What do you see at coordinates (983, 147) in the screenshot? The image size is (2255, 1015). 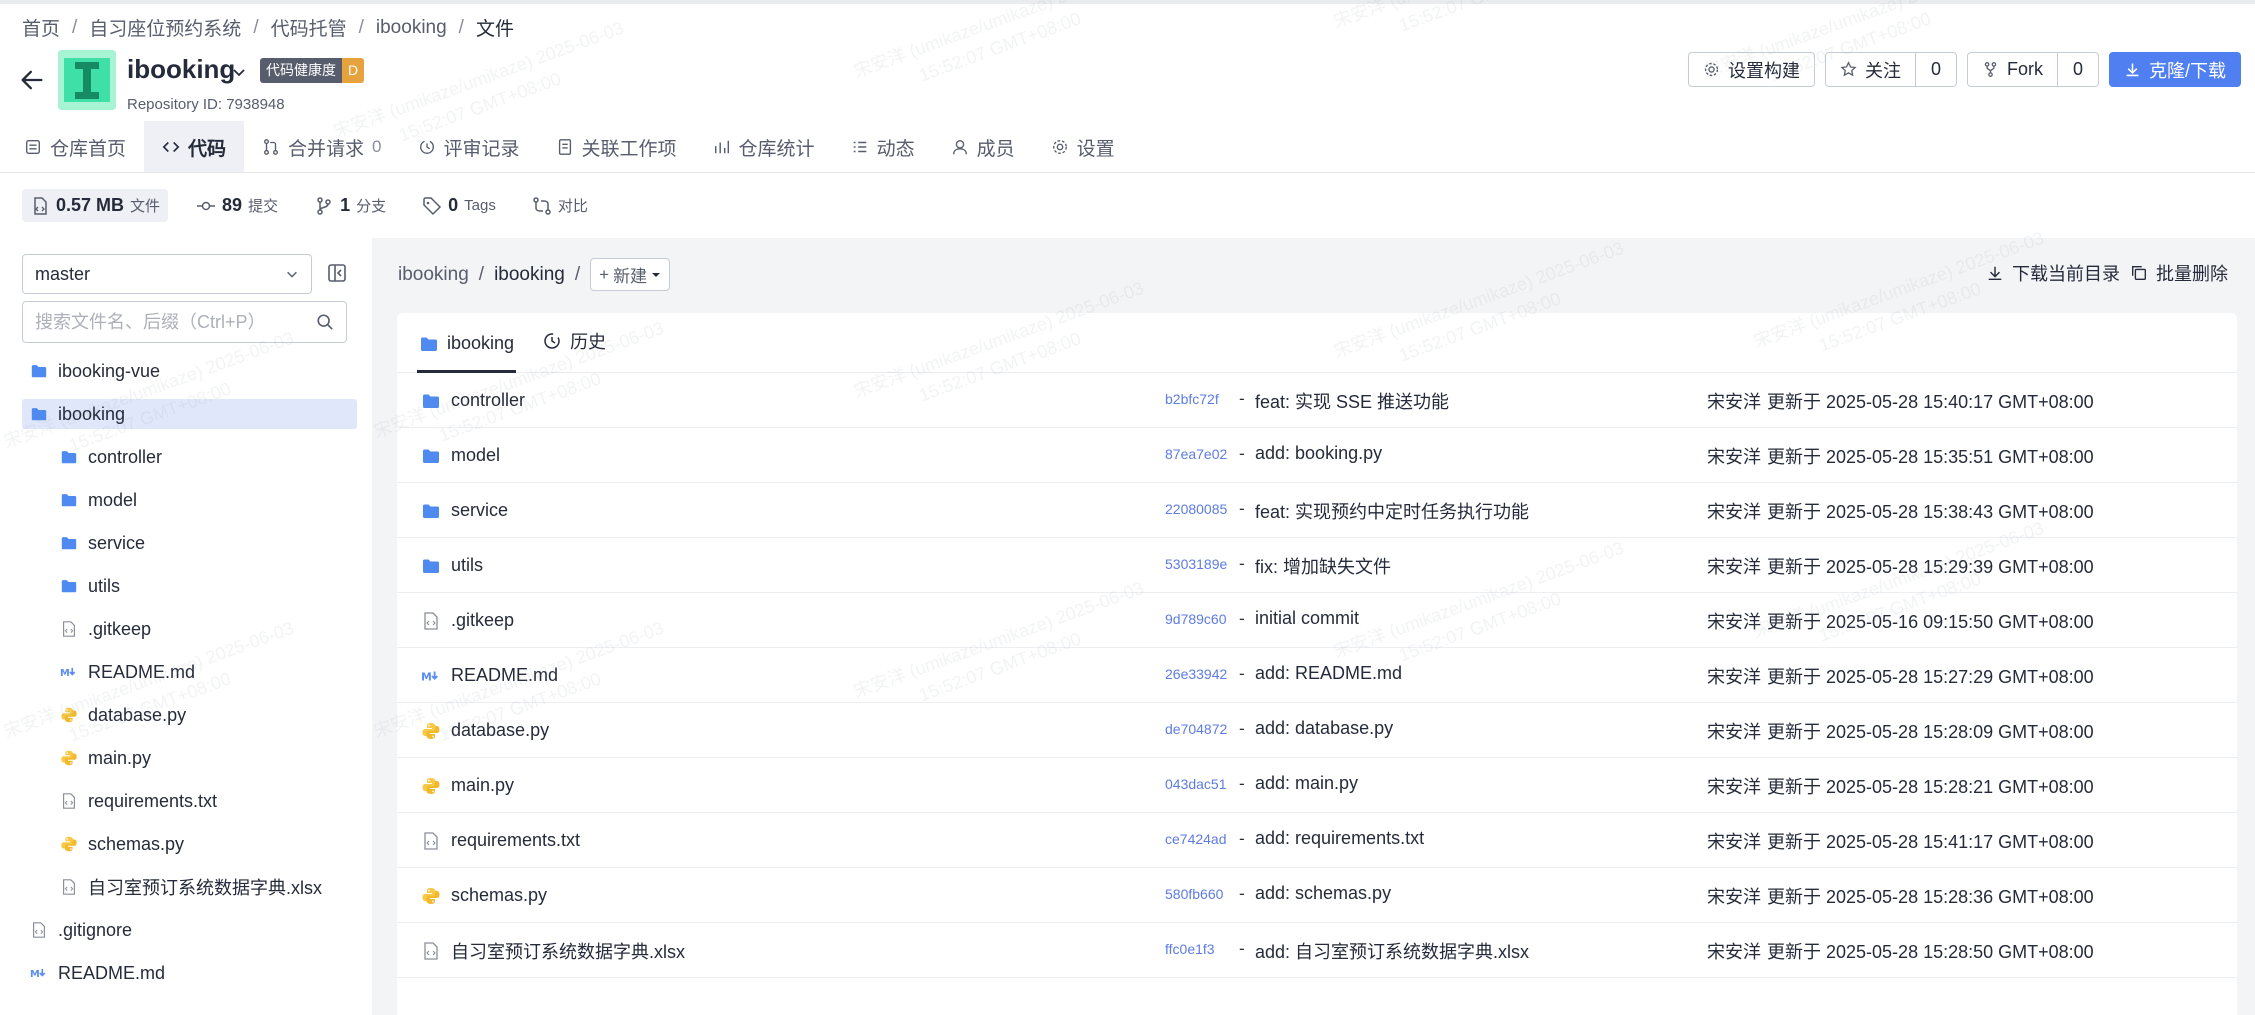 I see `tab-members: 成员` at bounding box center [983, 147].